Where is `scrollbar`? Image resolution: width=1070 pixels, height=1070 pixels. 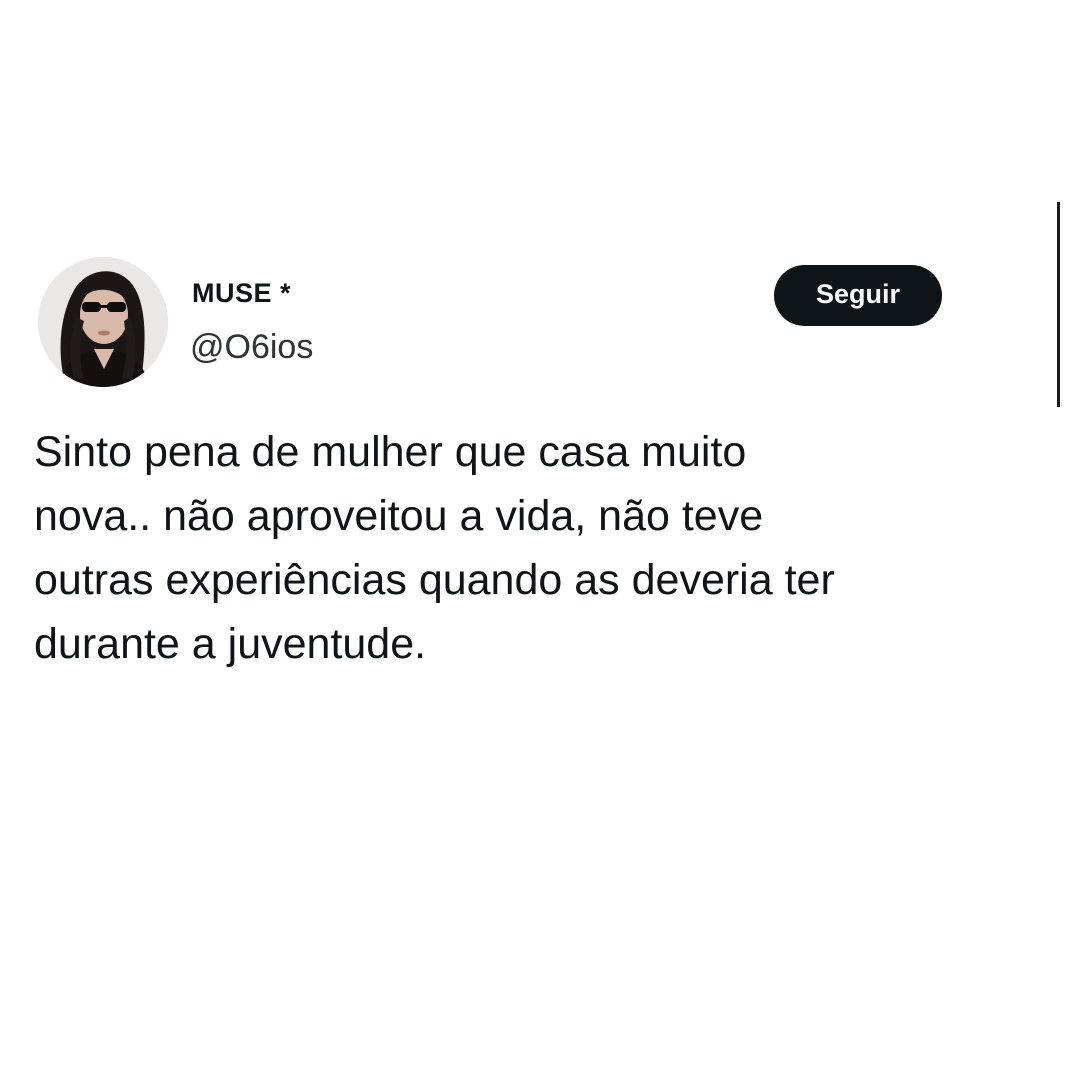
scrollbar is located at coordinates (1058, 304).